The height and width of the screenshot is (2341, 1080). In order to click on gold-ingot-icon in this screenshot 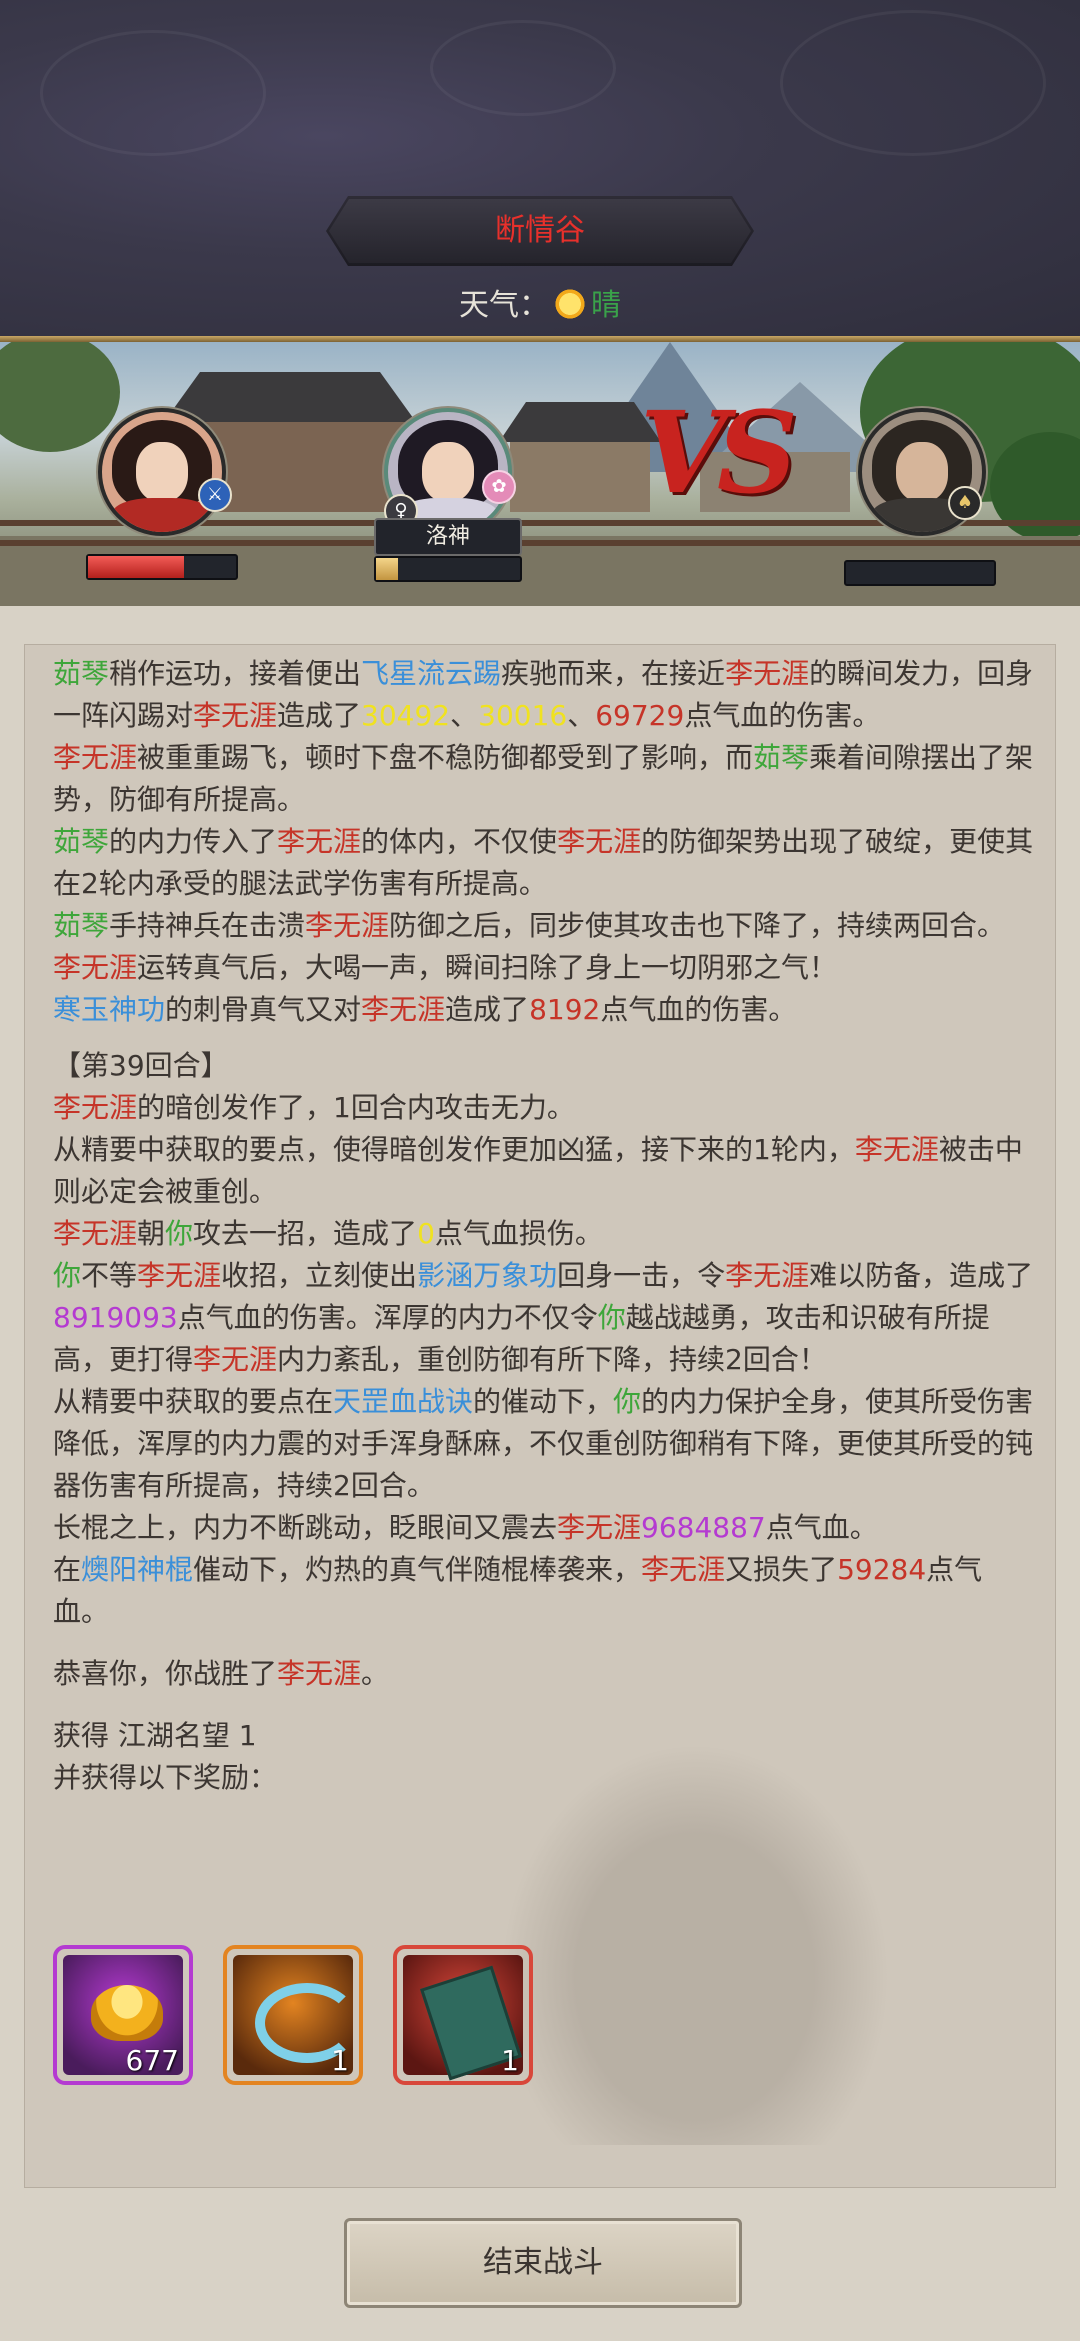, I will do `click(127, 2013)`.